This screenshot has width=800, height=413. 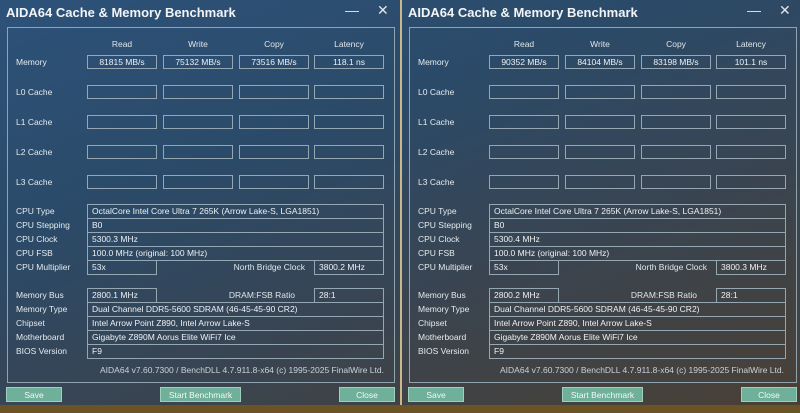 What do you see at coordinates (445, 267) in the screenshot?
I see `label-cpu-multiplier: CPU Multiplier` at bounding box center [445, 267].